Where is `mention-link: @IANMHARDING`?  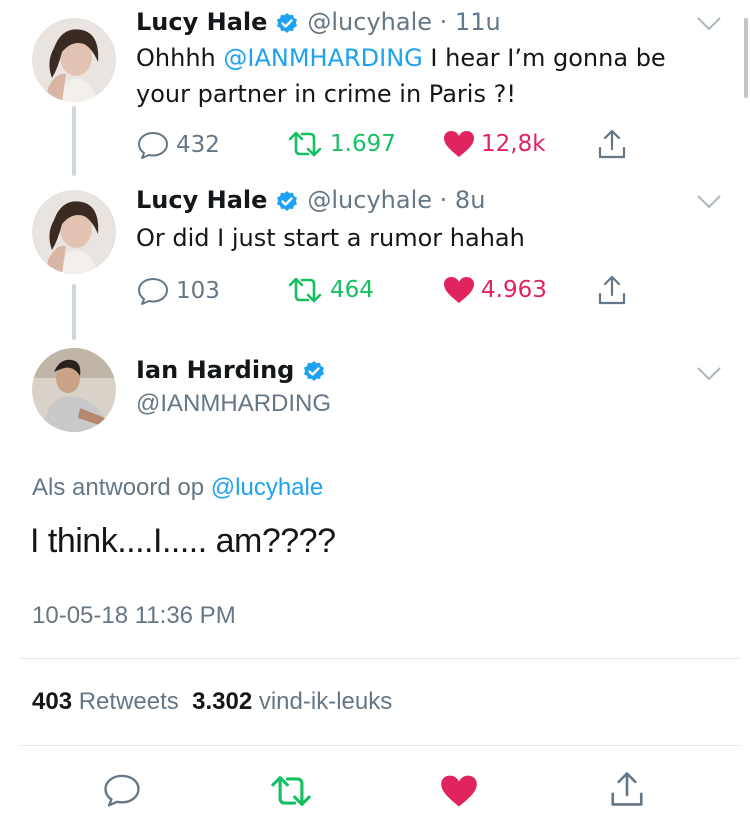 mention-link: @IANMHARDING is located at coordinates (322, 58).